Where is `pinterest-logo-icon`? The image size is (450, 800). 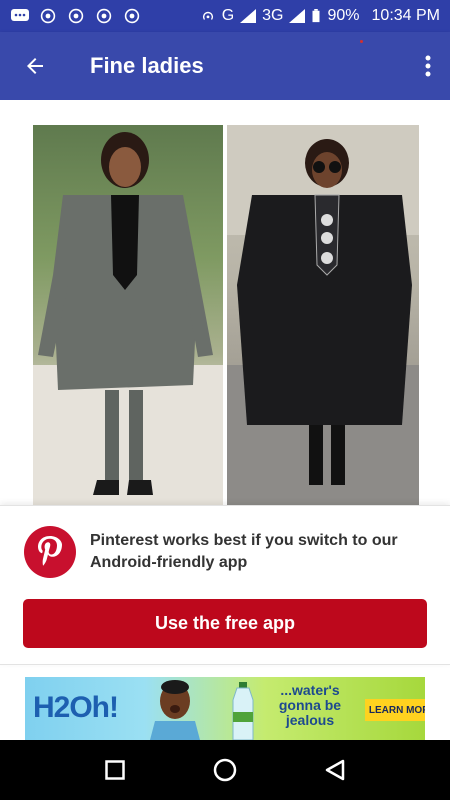
pinterest-logo-icon is located at coordinates (50, 552).